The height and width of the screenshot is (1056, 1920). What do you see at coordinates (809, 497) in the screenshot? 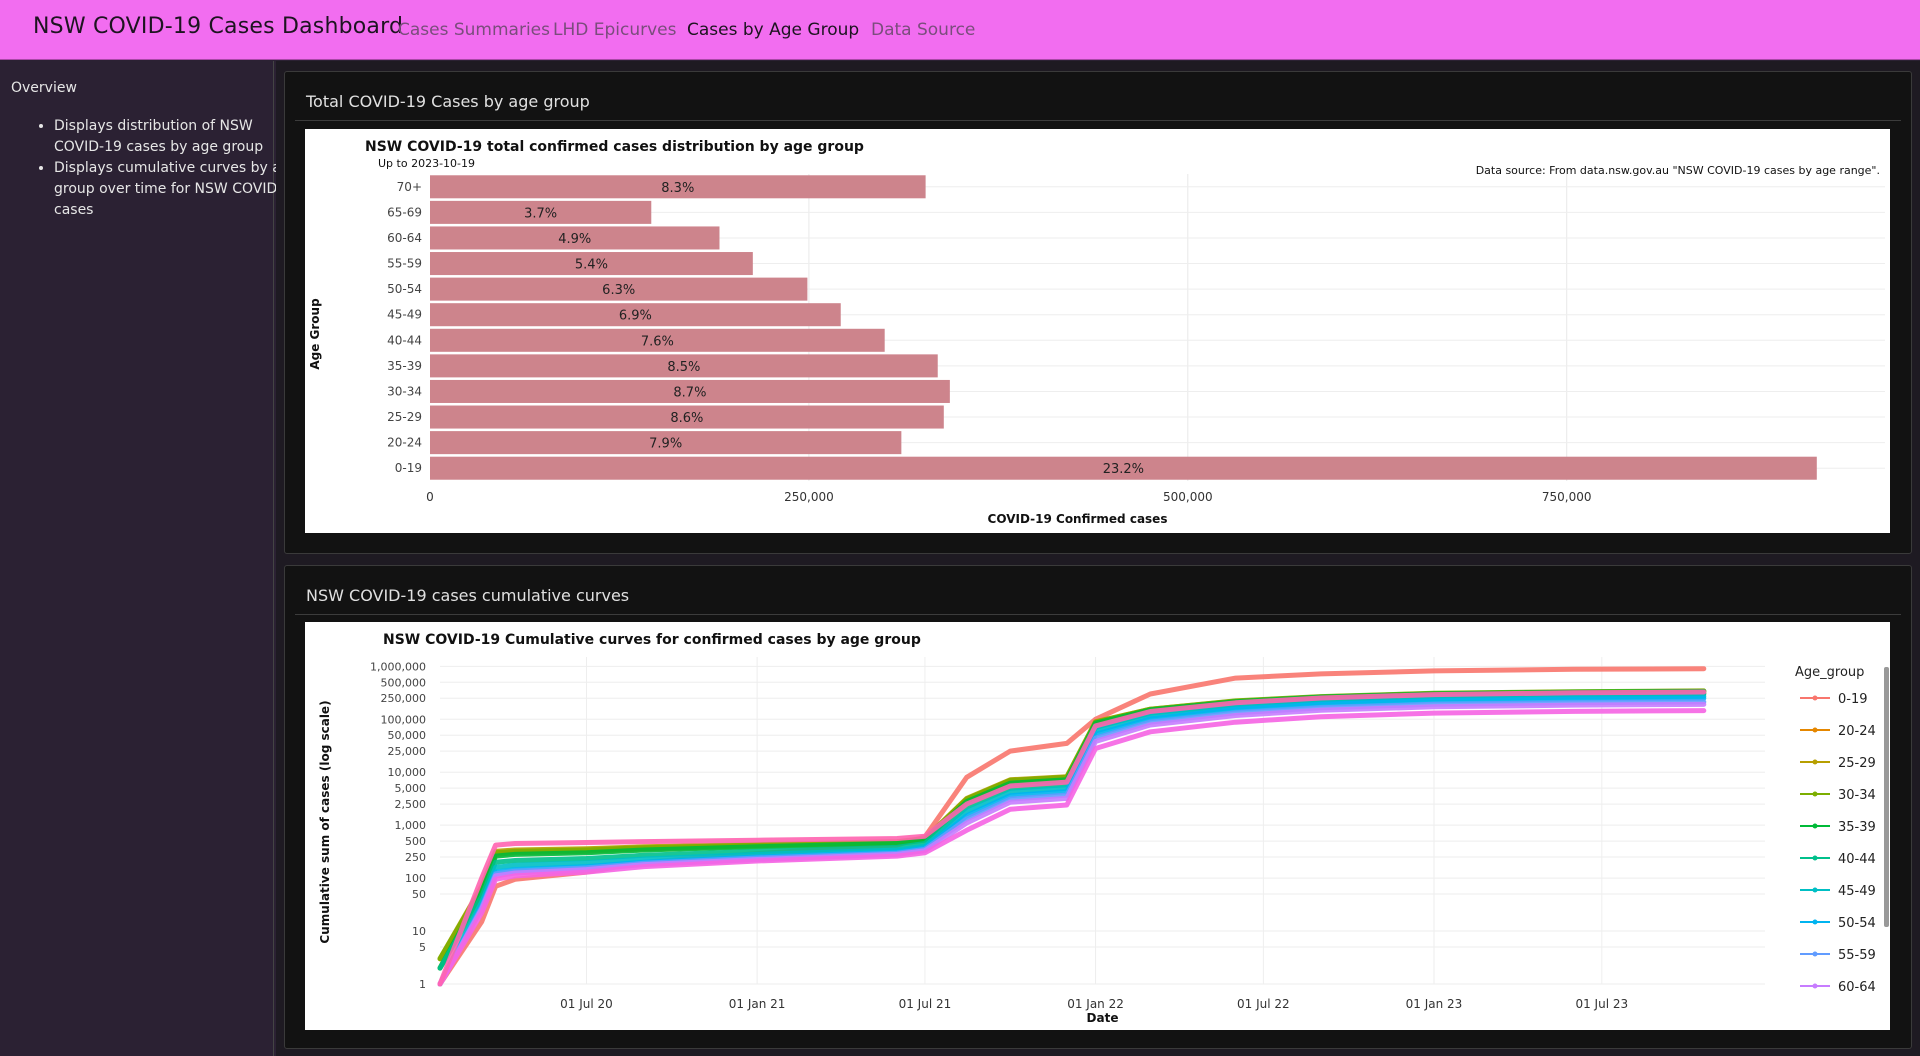
I see `x-tick-label: 250,000` at bounding box center [809, 497].